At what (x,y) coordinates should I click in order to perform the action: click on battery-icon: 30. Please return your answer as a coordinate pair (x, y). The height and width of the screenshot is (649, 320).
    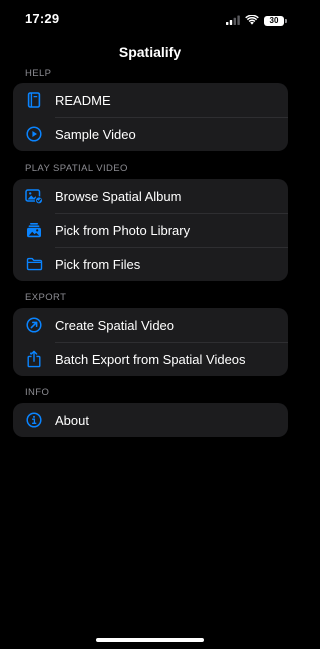
    Looking at the image, I should click on (275, 21).